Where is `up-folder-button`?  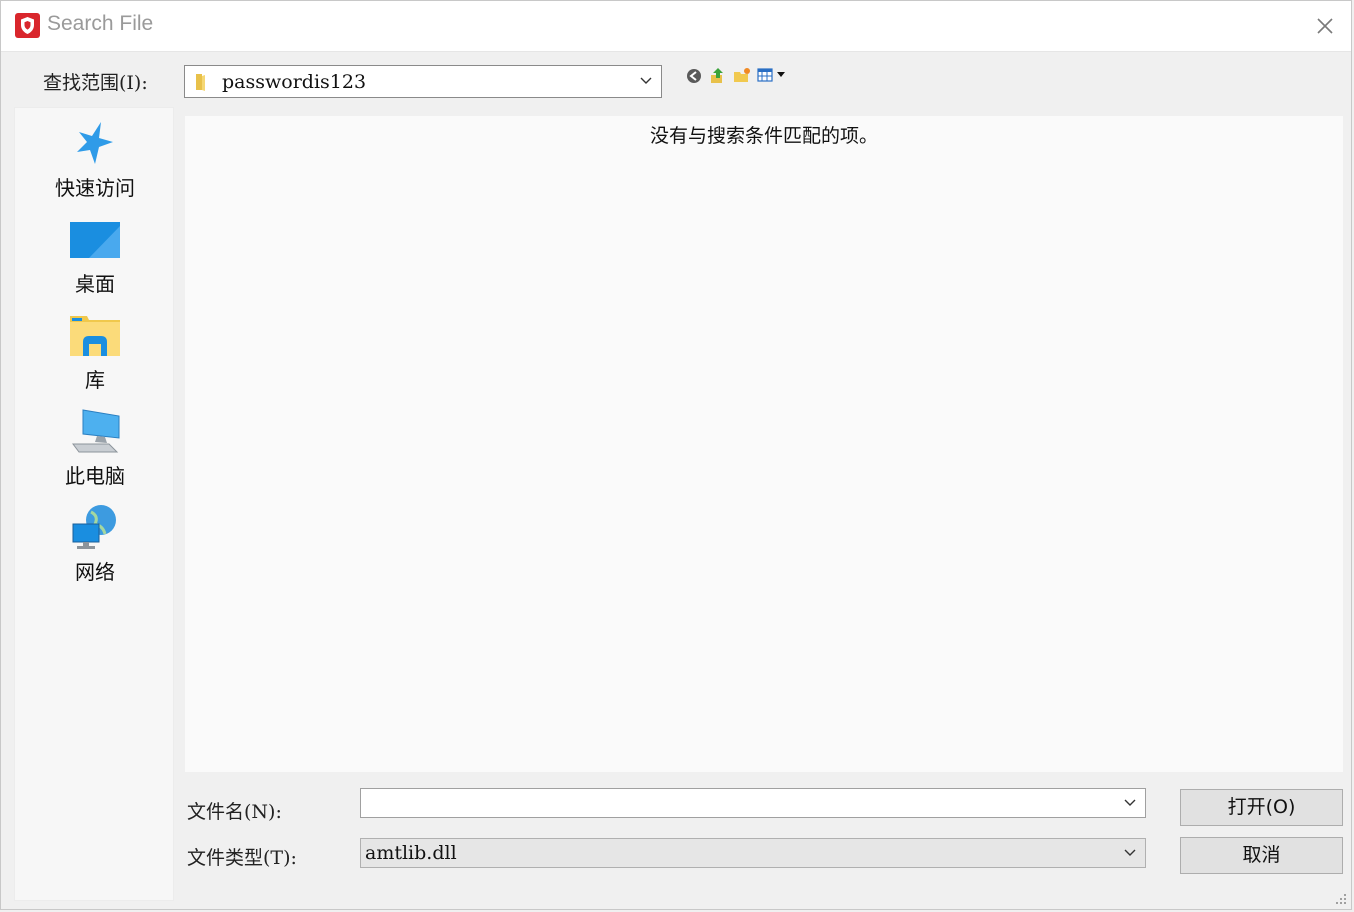 up-folder-button is located at coordinates (718, 75).